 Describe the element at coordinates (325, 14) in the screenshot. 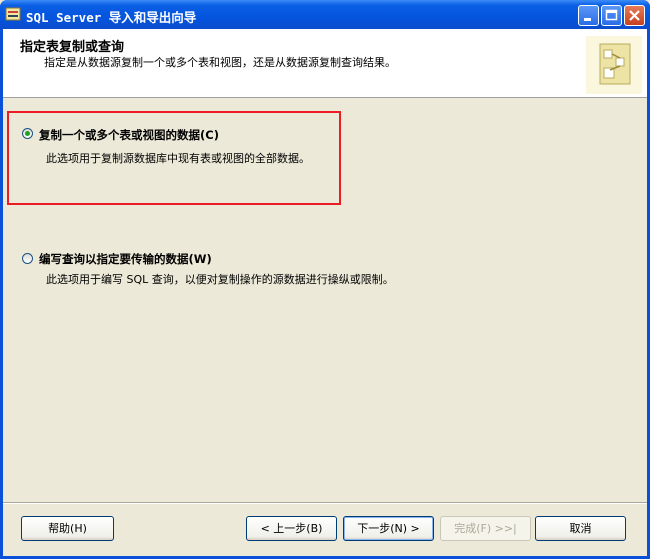

I see `title-bar: SQL Server 导入和导出向导` at that location.